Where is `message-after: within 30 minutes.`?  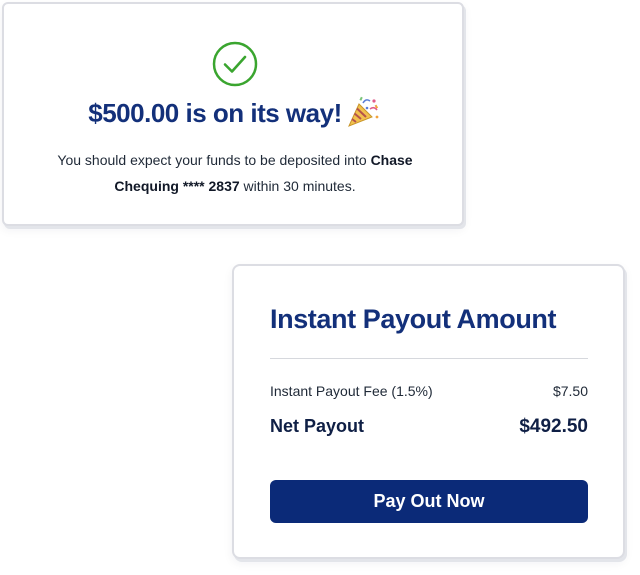
message-after: within 30 minutes. is located at coordinates (297, 186).